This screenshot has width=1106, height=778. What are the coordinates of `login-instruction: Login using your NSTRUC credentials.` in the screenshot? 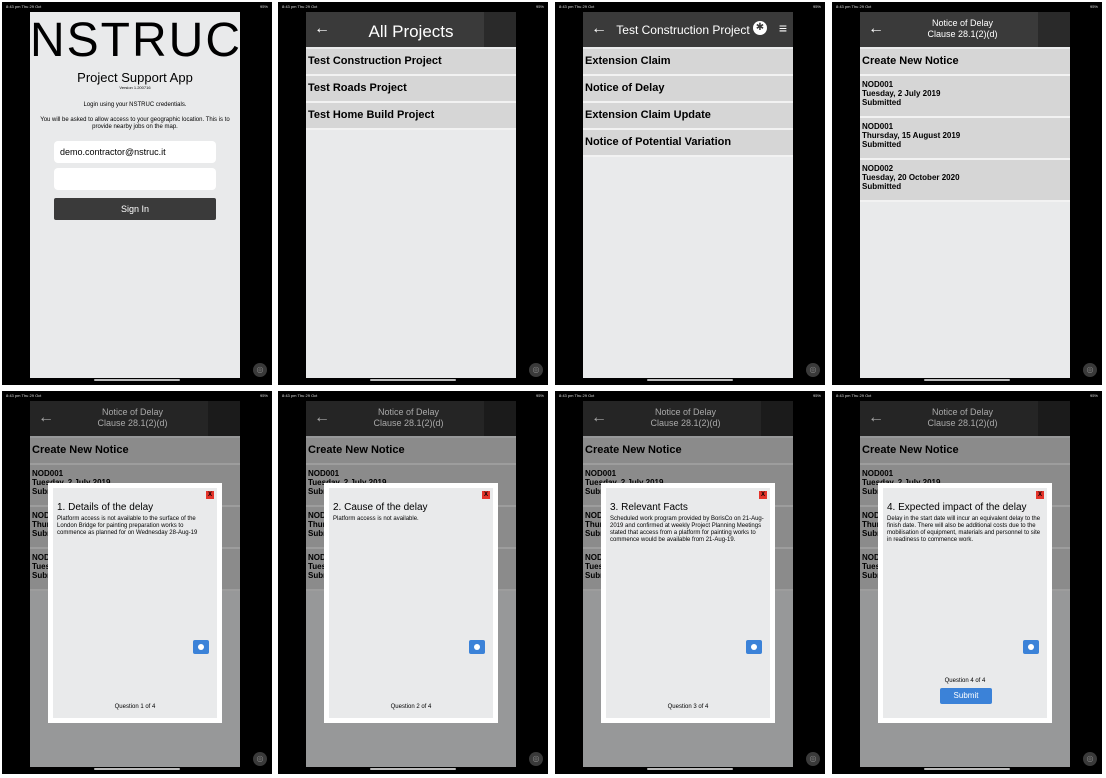 It's located at (135, 105).